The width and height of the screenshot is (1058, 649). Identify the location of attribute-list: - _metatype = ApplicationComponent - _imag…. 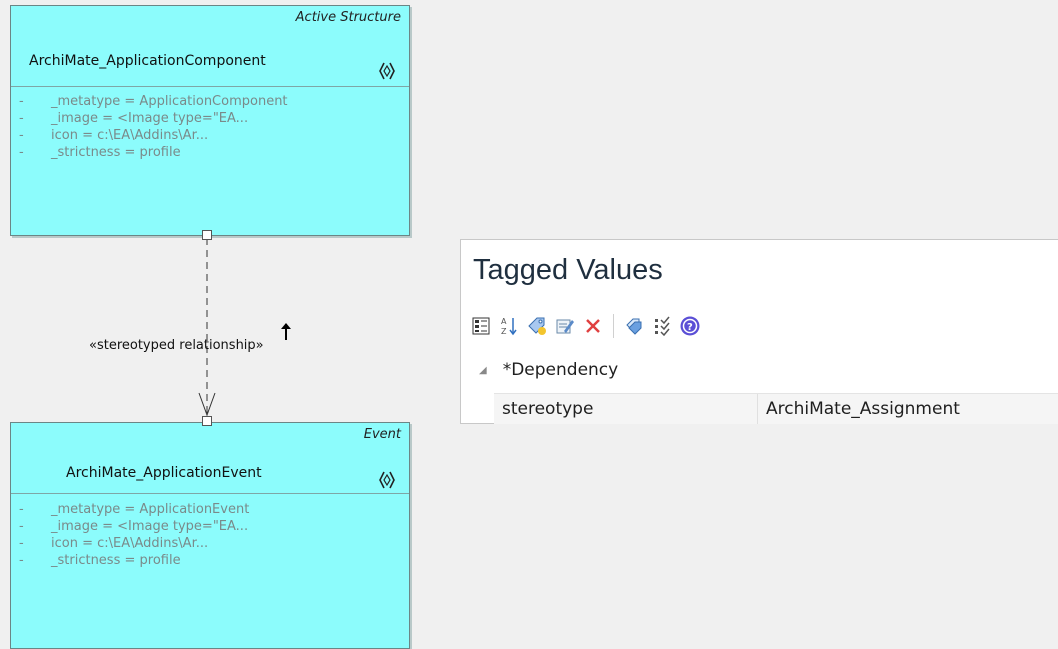
(153, 127).